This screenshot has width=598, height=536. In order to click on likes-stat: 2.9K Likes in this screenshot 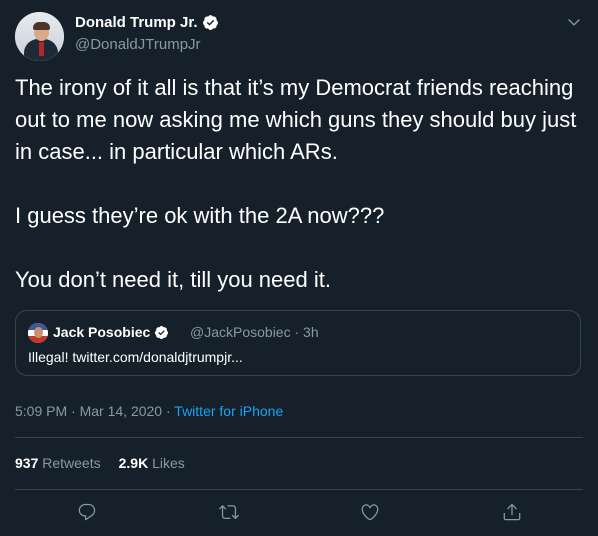, I will do `click(152, 463)`.